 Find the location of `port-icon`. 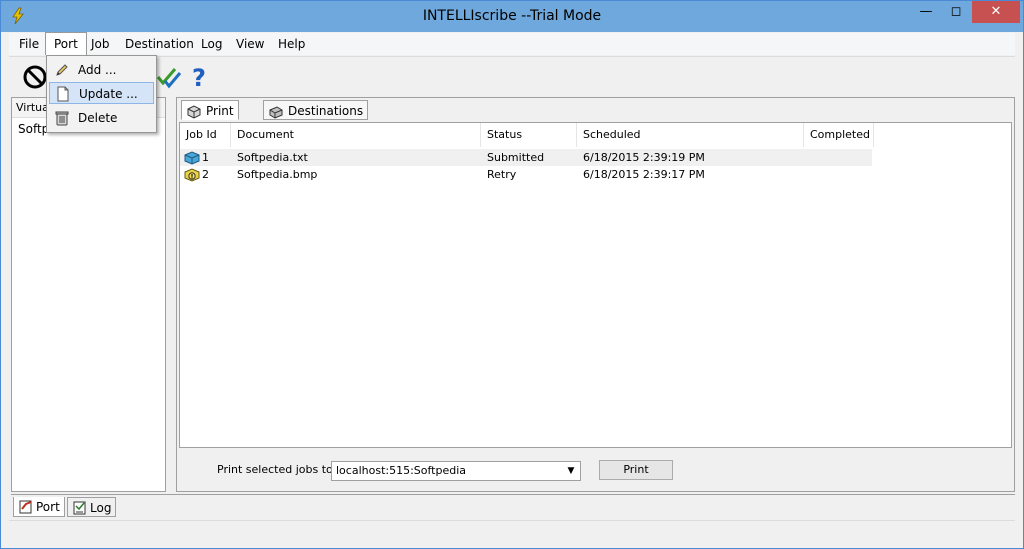

port-icon is located at coordinates (25, 507).